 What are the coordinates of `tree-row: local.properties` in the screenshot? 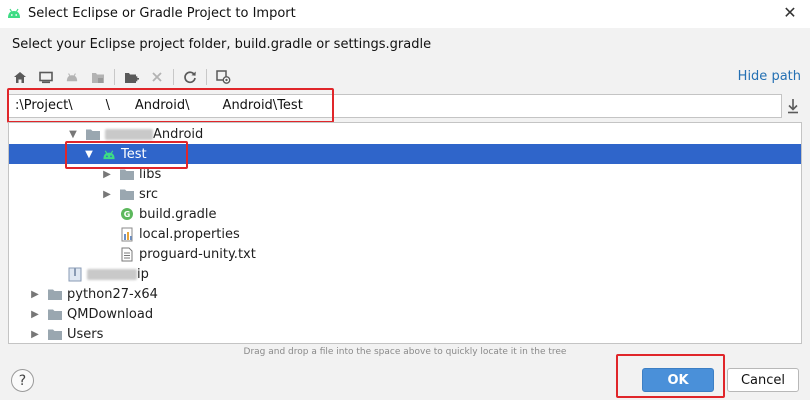 It's located at (405, 234).